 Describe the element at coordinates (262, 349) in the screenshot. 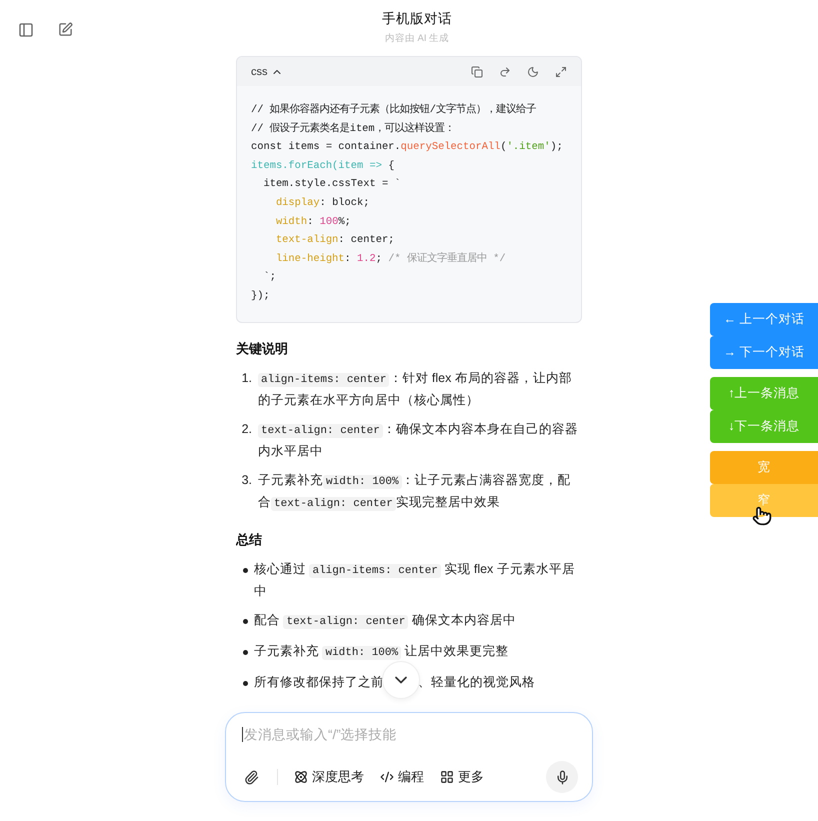

I see `section-heading: 关键说明` at that location.